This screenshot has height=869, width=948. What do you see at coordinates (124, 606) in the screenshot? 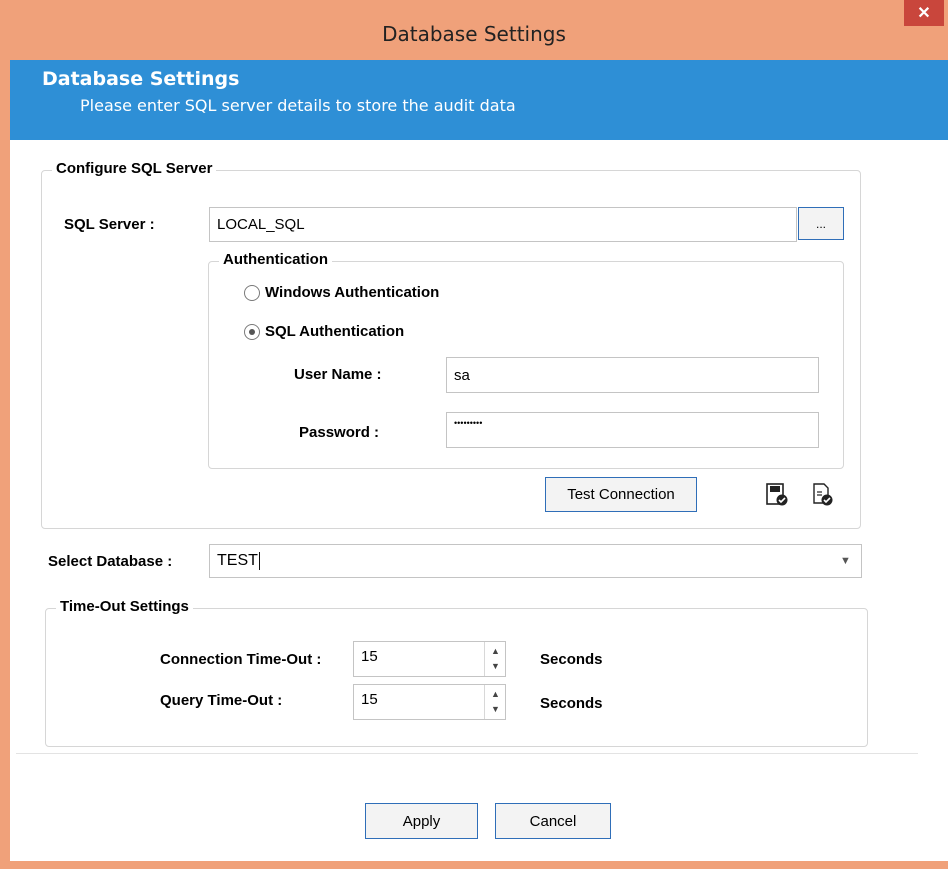
I see `timeout-settings-legend: Time-Out Settings` at bounding box center [124, 606].